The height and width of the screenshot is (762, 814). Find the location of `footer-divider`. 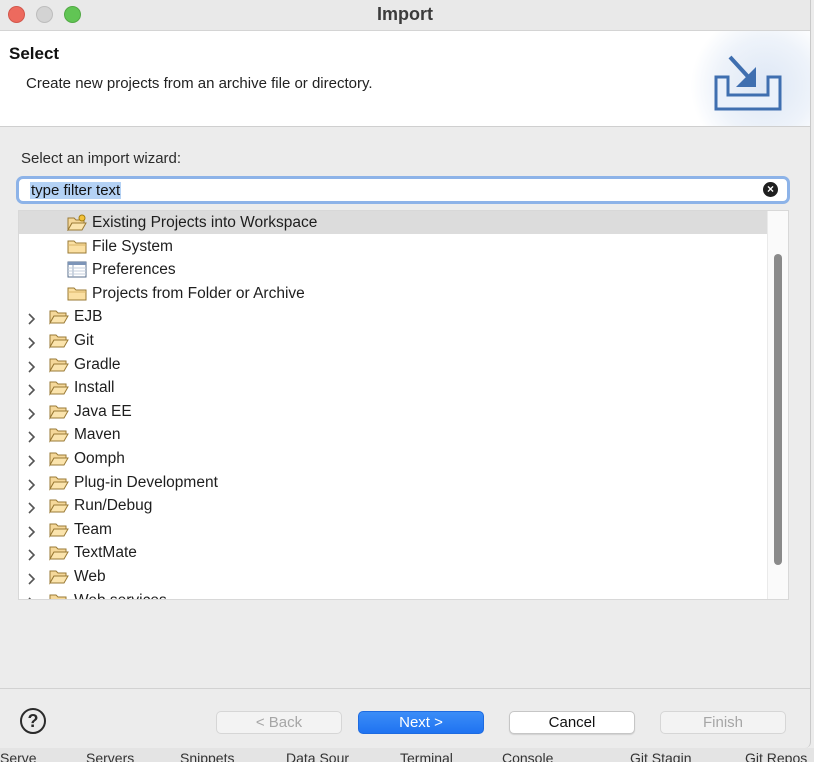

footer-divider is located at coordinates (405, 688).